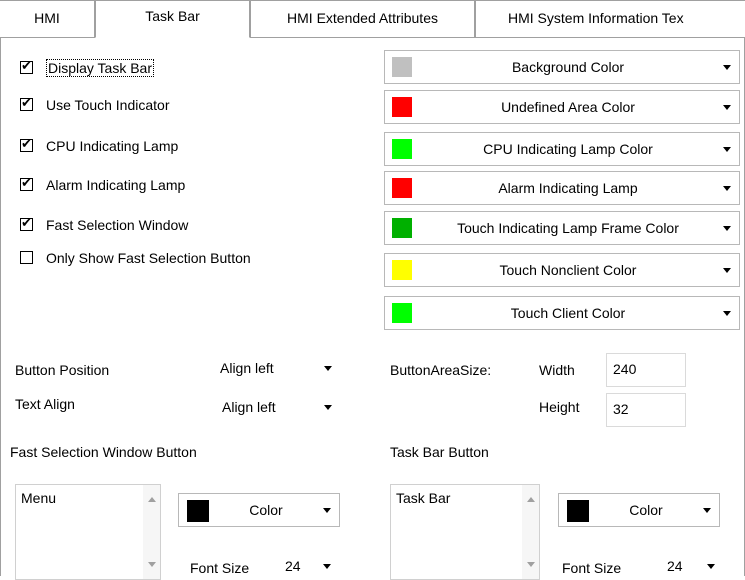 The width and height of the screenshot is (745, 580). I want to click on button-area-size-label: ButtonAreaSize:, so click(441, 370).